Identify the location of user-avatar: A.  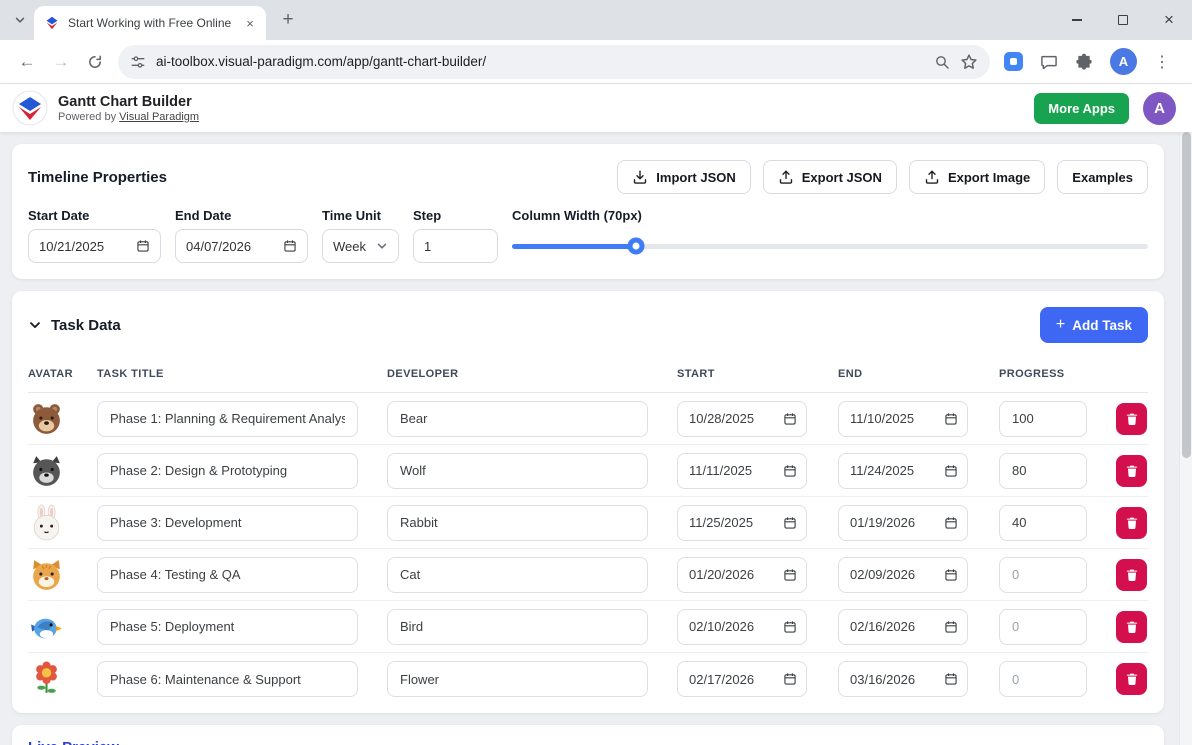
(1159, 108).